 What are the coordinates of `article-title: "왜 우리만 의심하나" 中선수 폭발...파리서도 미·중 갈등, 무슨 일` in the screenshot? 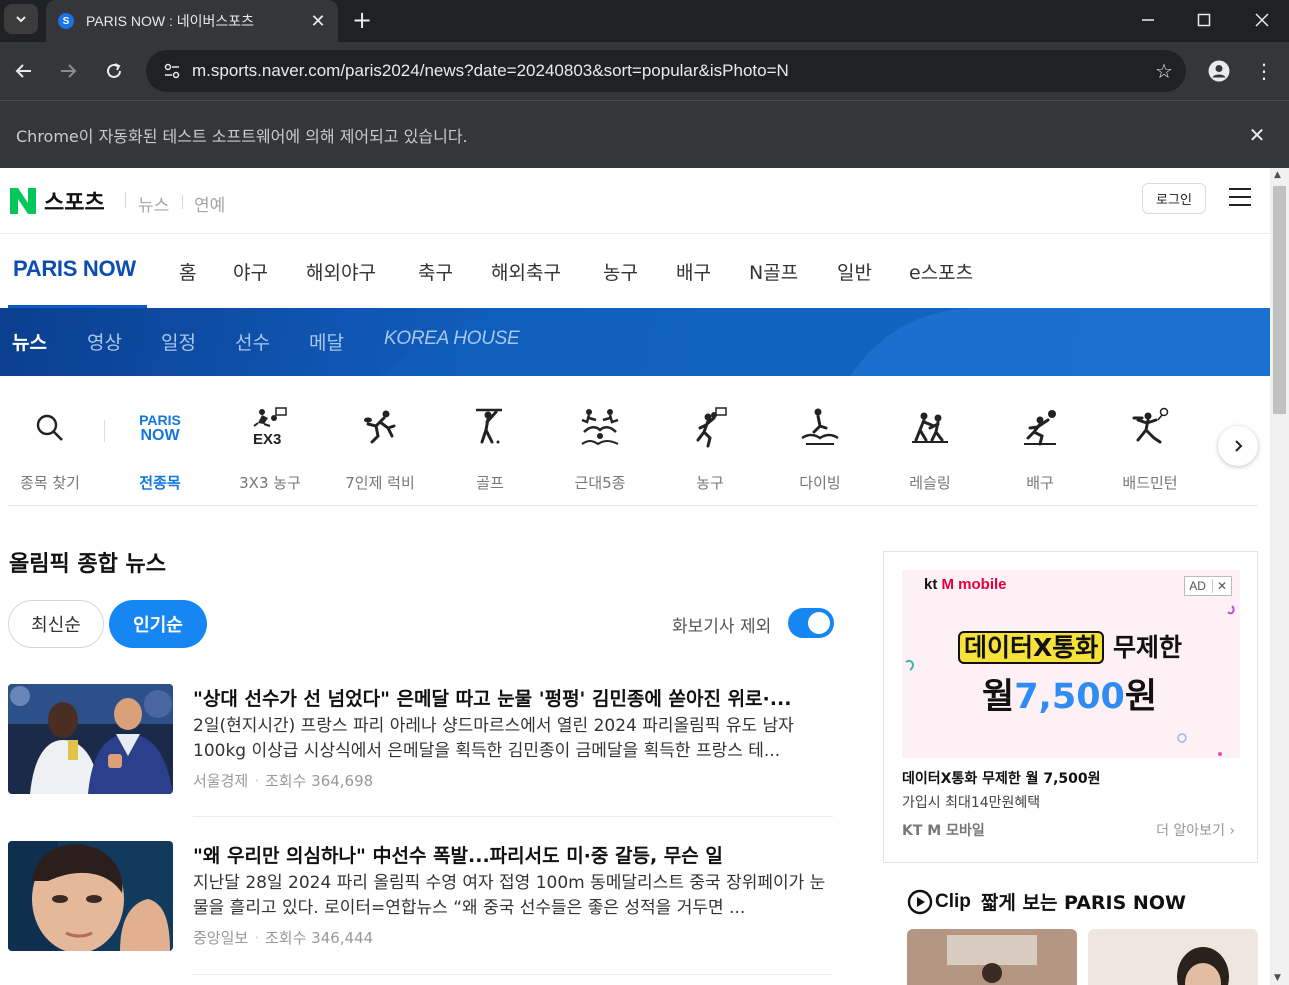 It's located at (513, 854).